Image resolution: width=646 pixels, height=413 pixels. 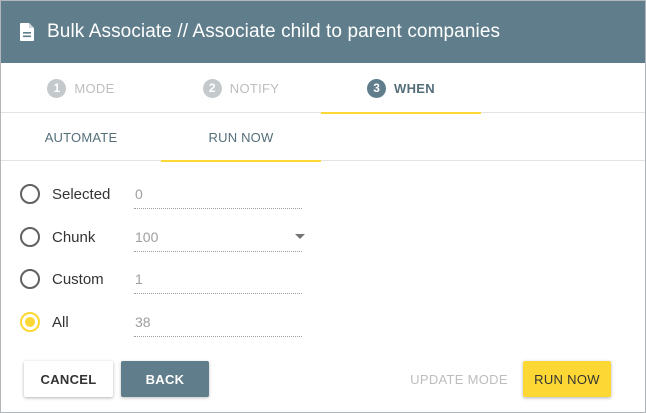 I want to click on option-label: All, so click(x=60, y=322).